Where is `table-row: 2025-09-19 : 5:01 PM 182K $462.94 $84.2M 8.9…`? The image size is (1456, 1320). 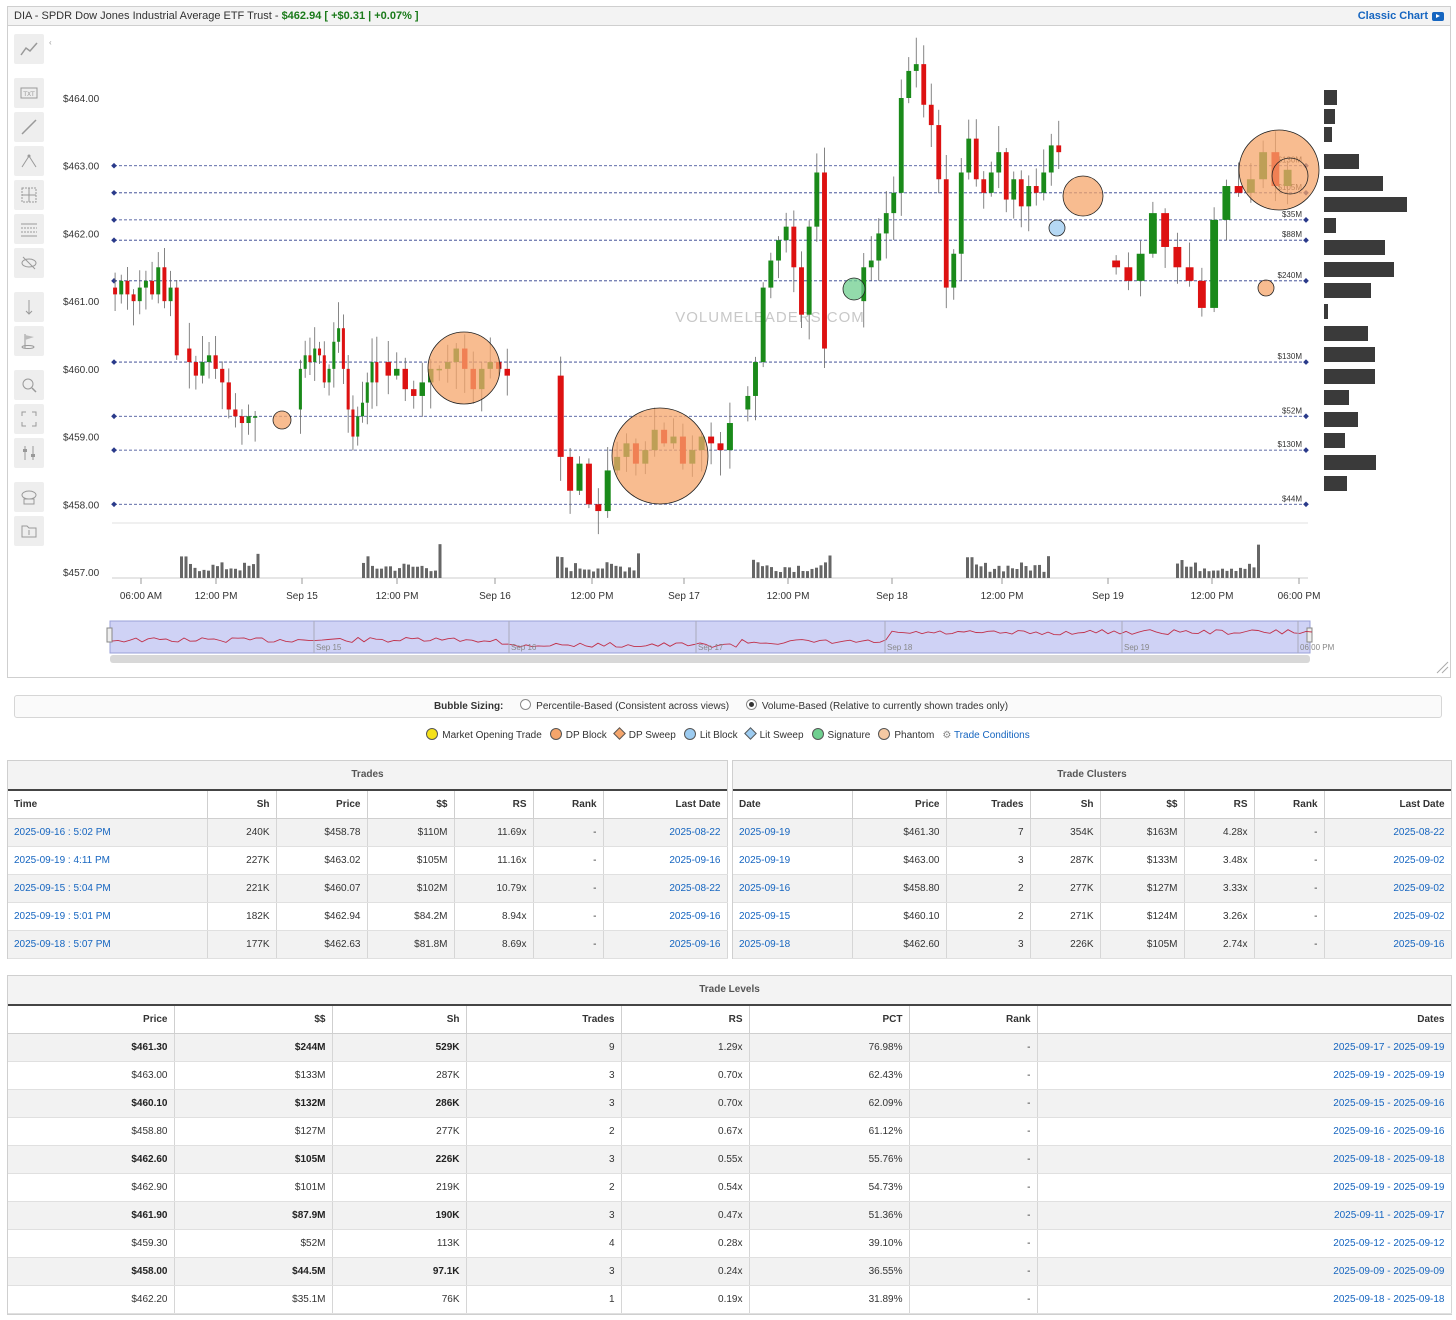 table-row: 2025-09-19 : 5:01 PM 182K $462.94 $84.2M 8.9… is located at coordinates (368, 916).